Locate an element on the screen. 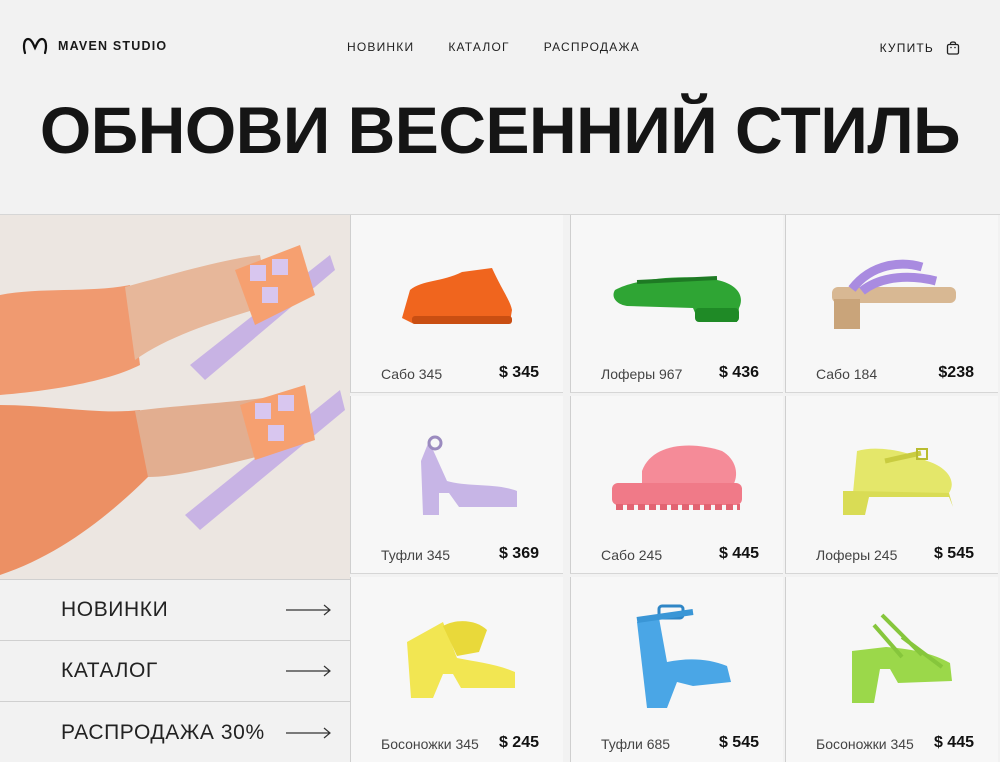 The width and height of the screenshot is (1000, 762). product-name: Лоферы 967 is located at coordinates (642, 374).